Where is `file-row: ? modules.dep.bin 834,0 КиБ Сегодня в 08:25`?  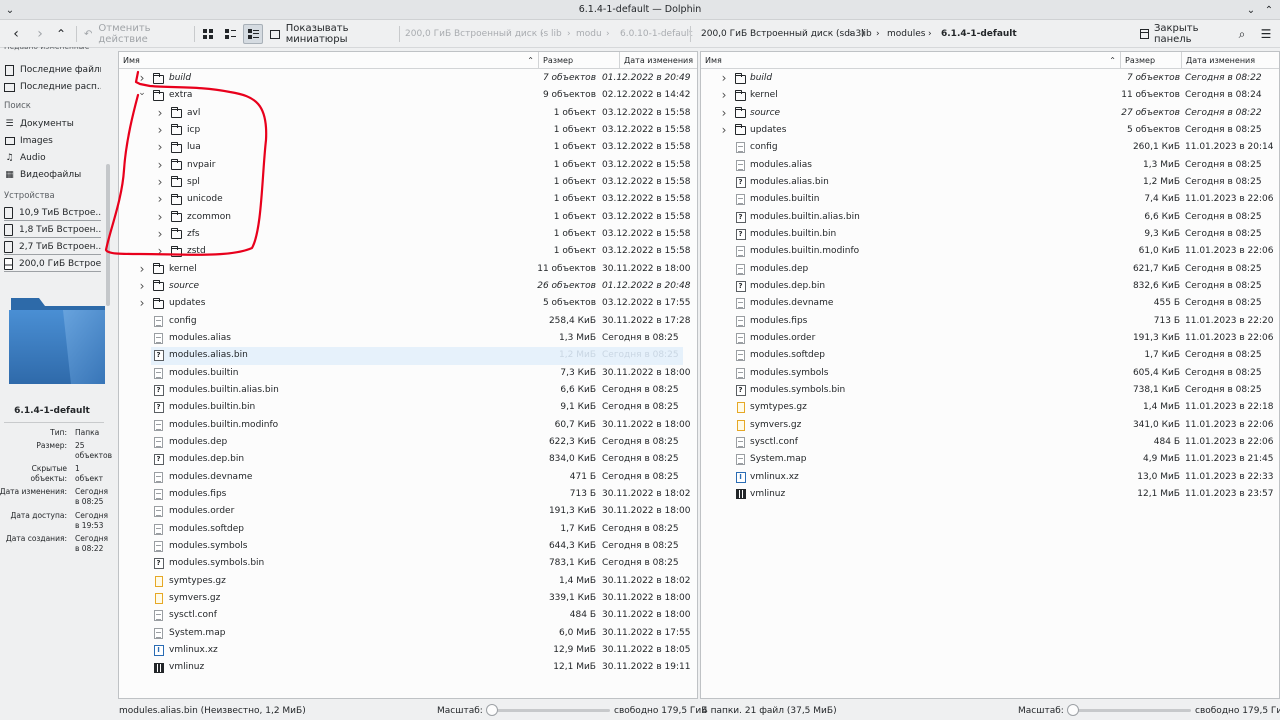 file-row: ? modules.dep.bin 834,0 КиБ Сегодня в 08:25 is located at coordinates (408, 459).